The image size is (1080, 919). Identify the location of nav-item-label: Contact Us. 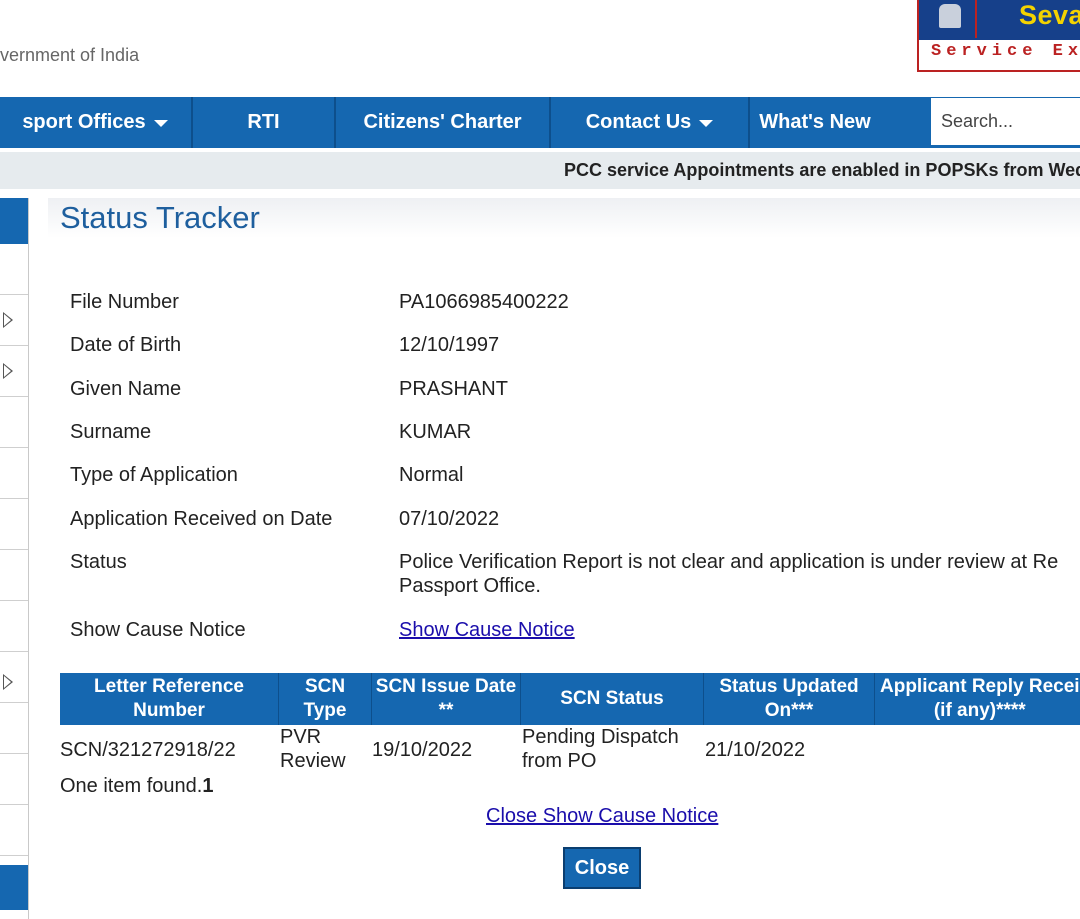
(638, 122).